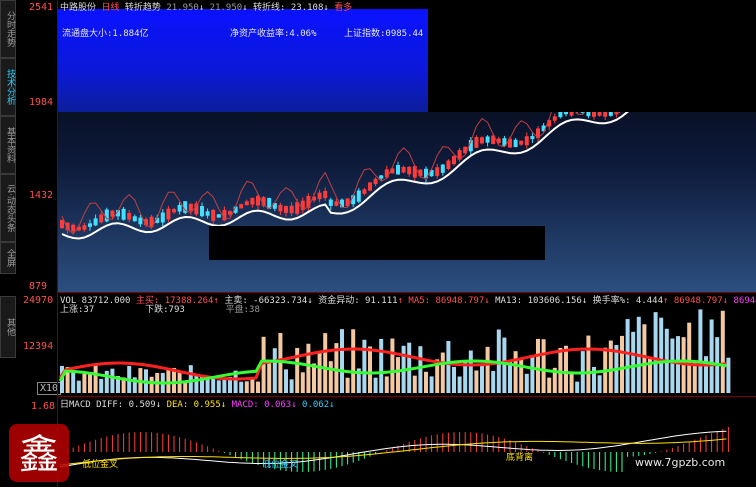  Describe the element at coordinates (105, 34) in the screenshot. I see `float-cap-text: 流通盘大小:1.884亿` at that location.